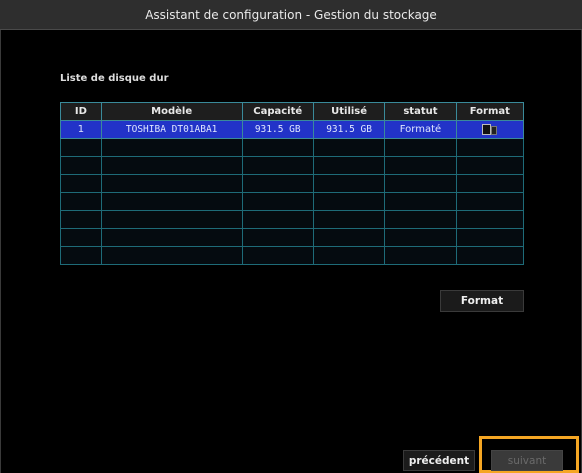 This screenshot has width=582, height=473. What do you see at coordinates (171, 129) in the screenshot?
I see `cell-model: TOSHIBA DT01ABA1` at bounding box center [171, 129].